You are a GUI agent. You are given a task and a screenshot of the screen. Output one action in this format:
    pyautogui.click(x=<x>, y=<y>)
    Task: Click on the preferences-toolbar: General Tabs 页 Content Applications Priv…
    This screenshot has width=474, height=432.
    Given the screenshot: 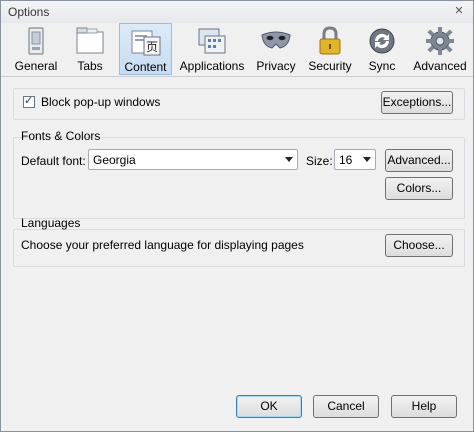 What is the action you would take?
    pyautogui.click(x=237, y=50)
    